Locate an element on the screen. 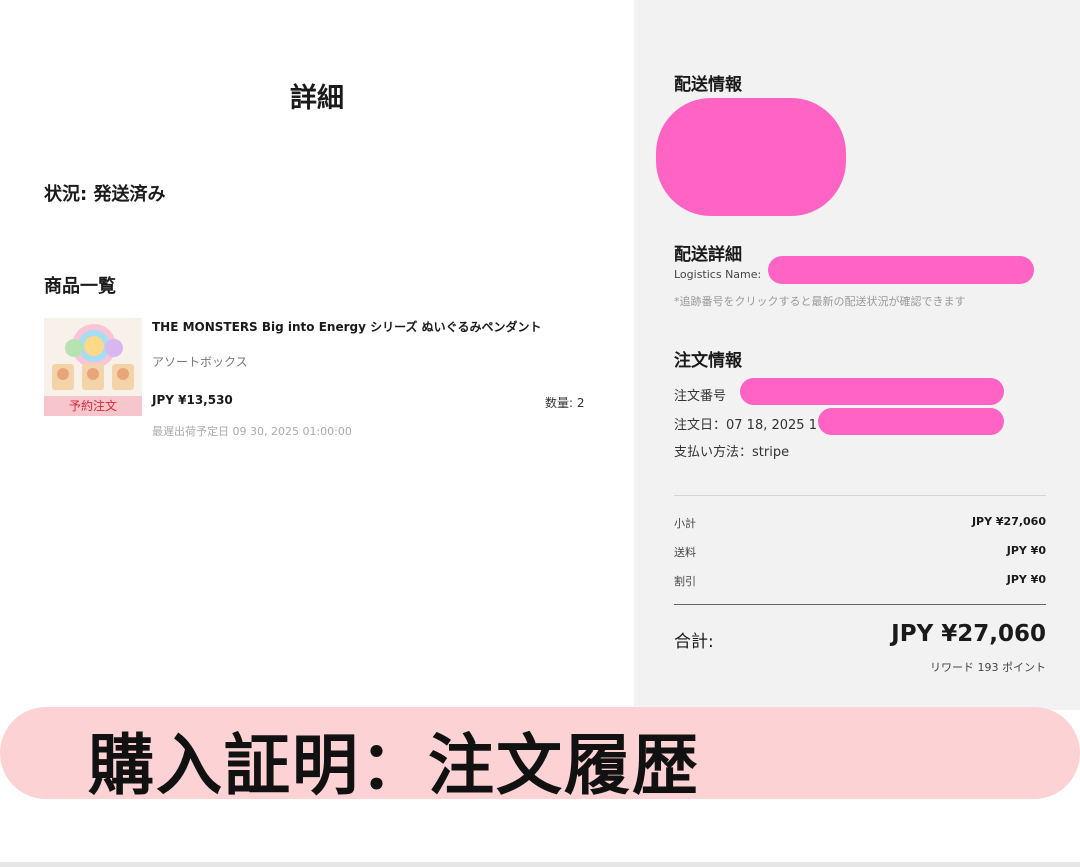 This screenshot has height=867, width=1080. shipping-fee-value: JPY ¥0 is located at coordinates (1026, 550).